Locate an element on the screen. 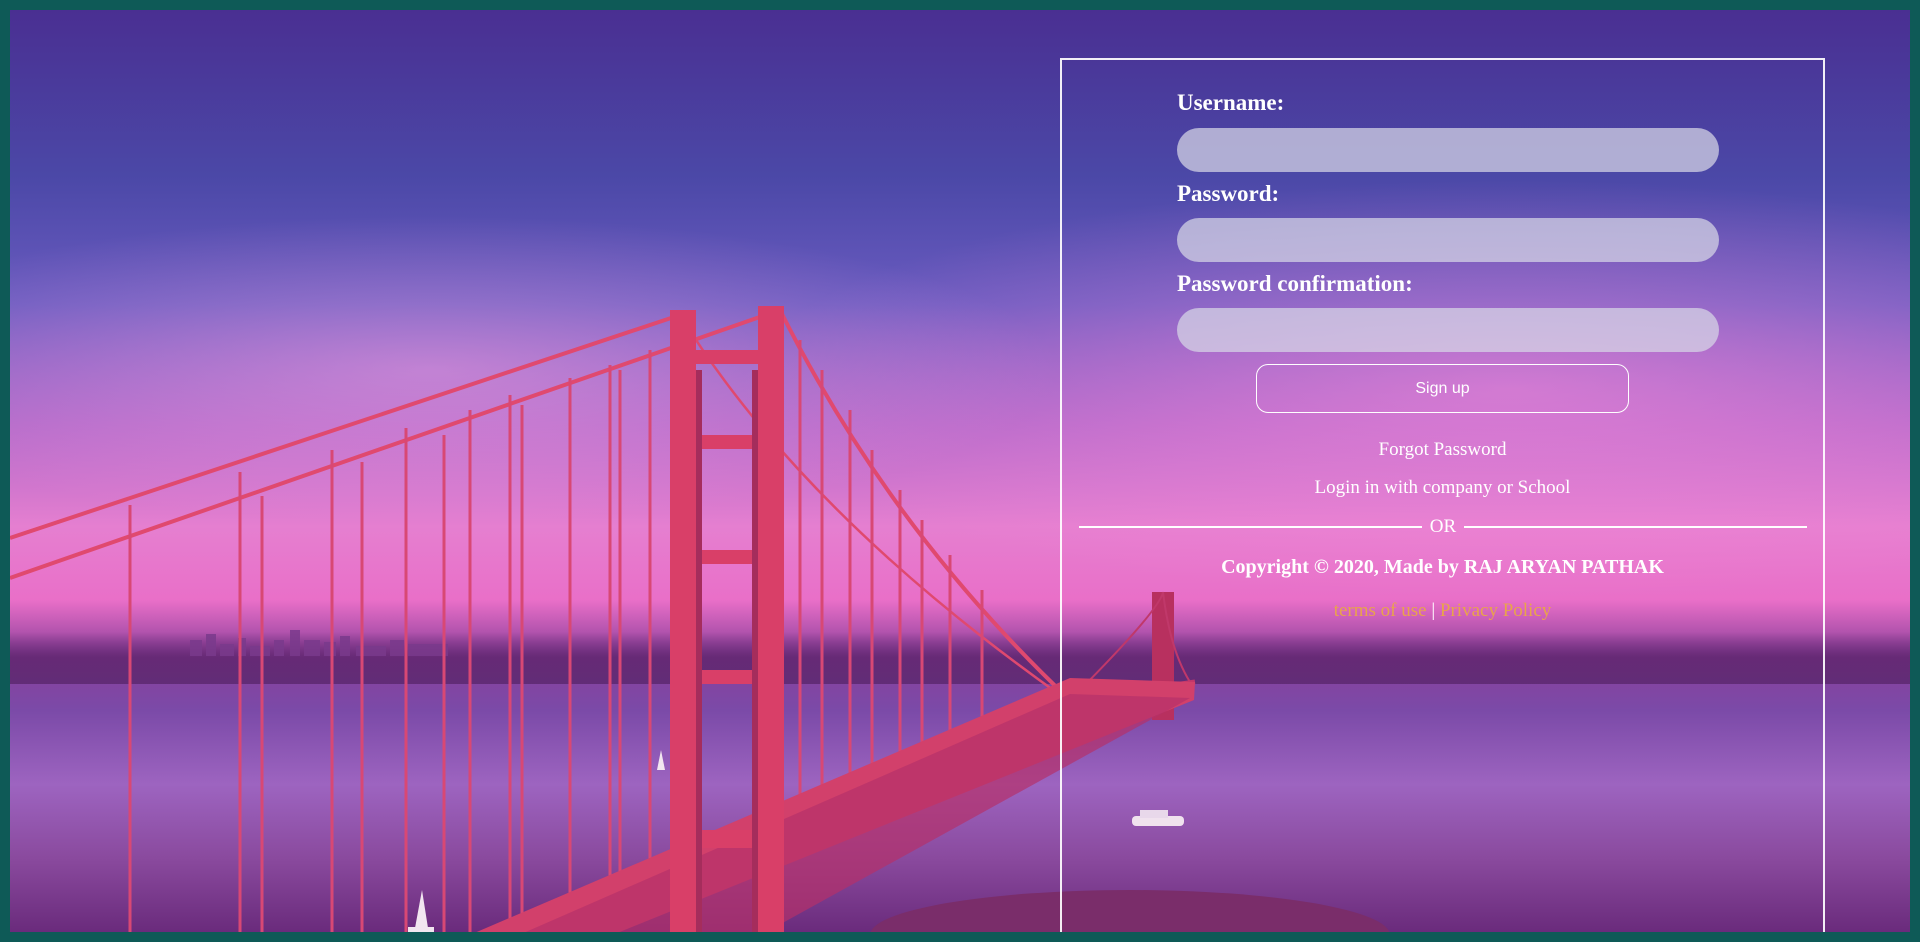  forgot-password-link: Forgot Password is located at coordinates (1442, 450).